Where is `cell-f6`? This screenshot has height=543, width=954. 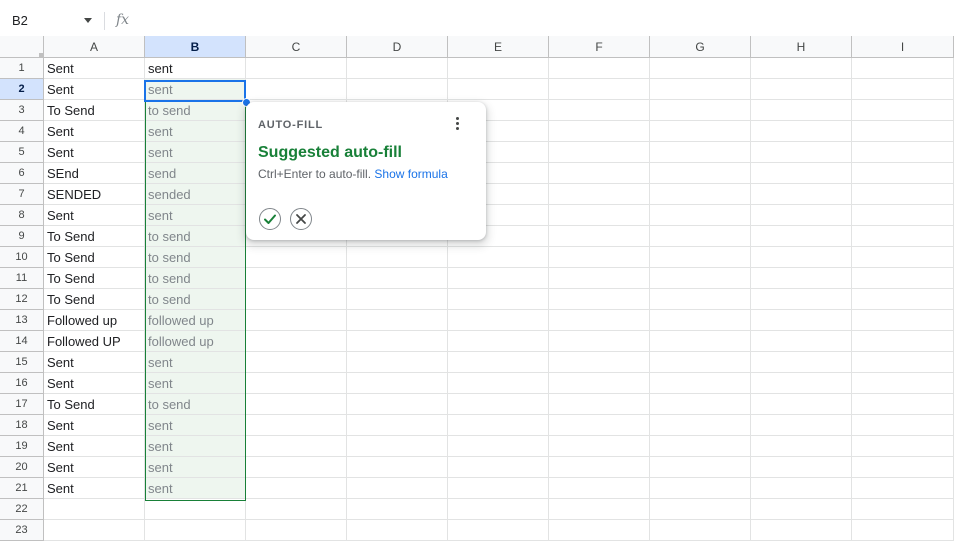
cell-f6 is located at coordinates (599, 173).